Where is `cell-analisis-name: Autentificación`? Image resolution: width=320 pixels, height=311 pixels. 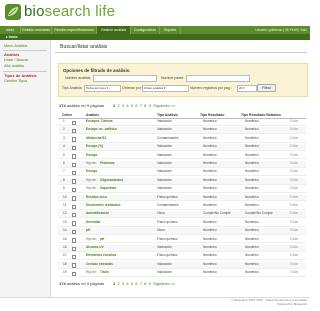 cell-analisis-name: Autentificación is located at coordinates (97, 214).